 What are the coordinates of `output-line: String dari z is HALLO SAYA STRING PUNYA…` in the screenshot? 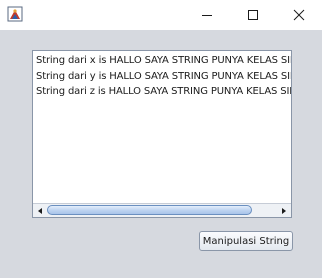 It's located at (163, 91).